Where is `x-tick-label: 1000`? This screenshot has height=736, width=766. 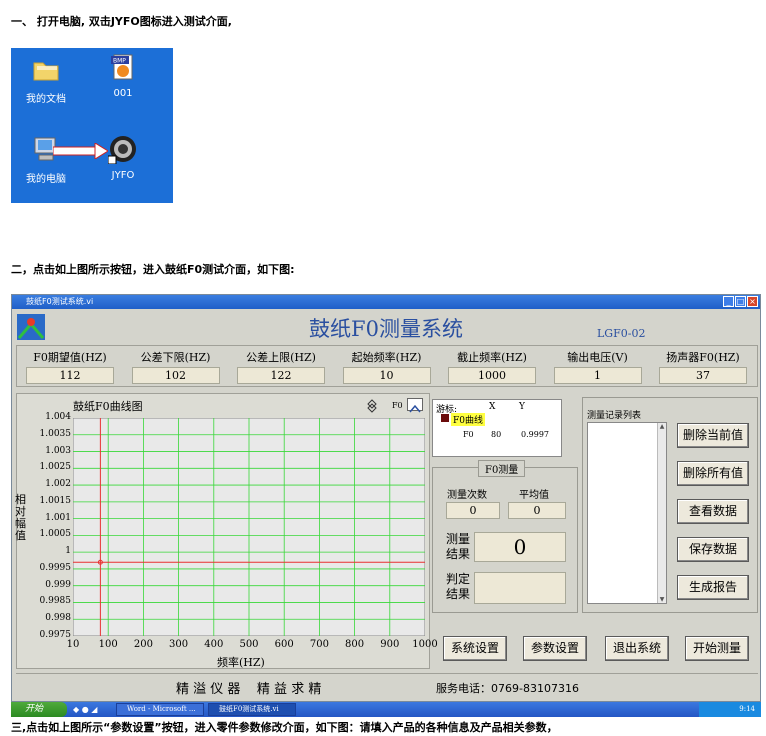 x-tick-label: 1000 is located at coordinates (425, 644).